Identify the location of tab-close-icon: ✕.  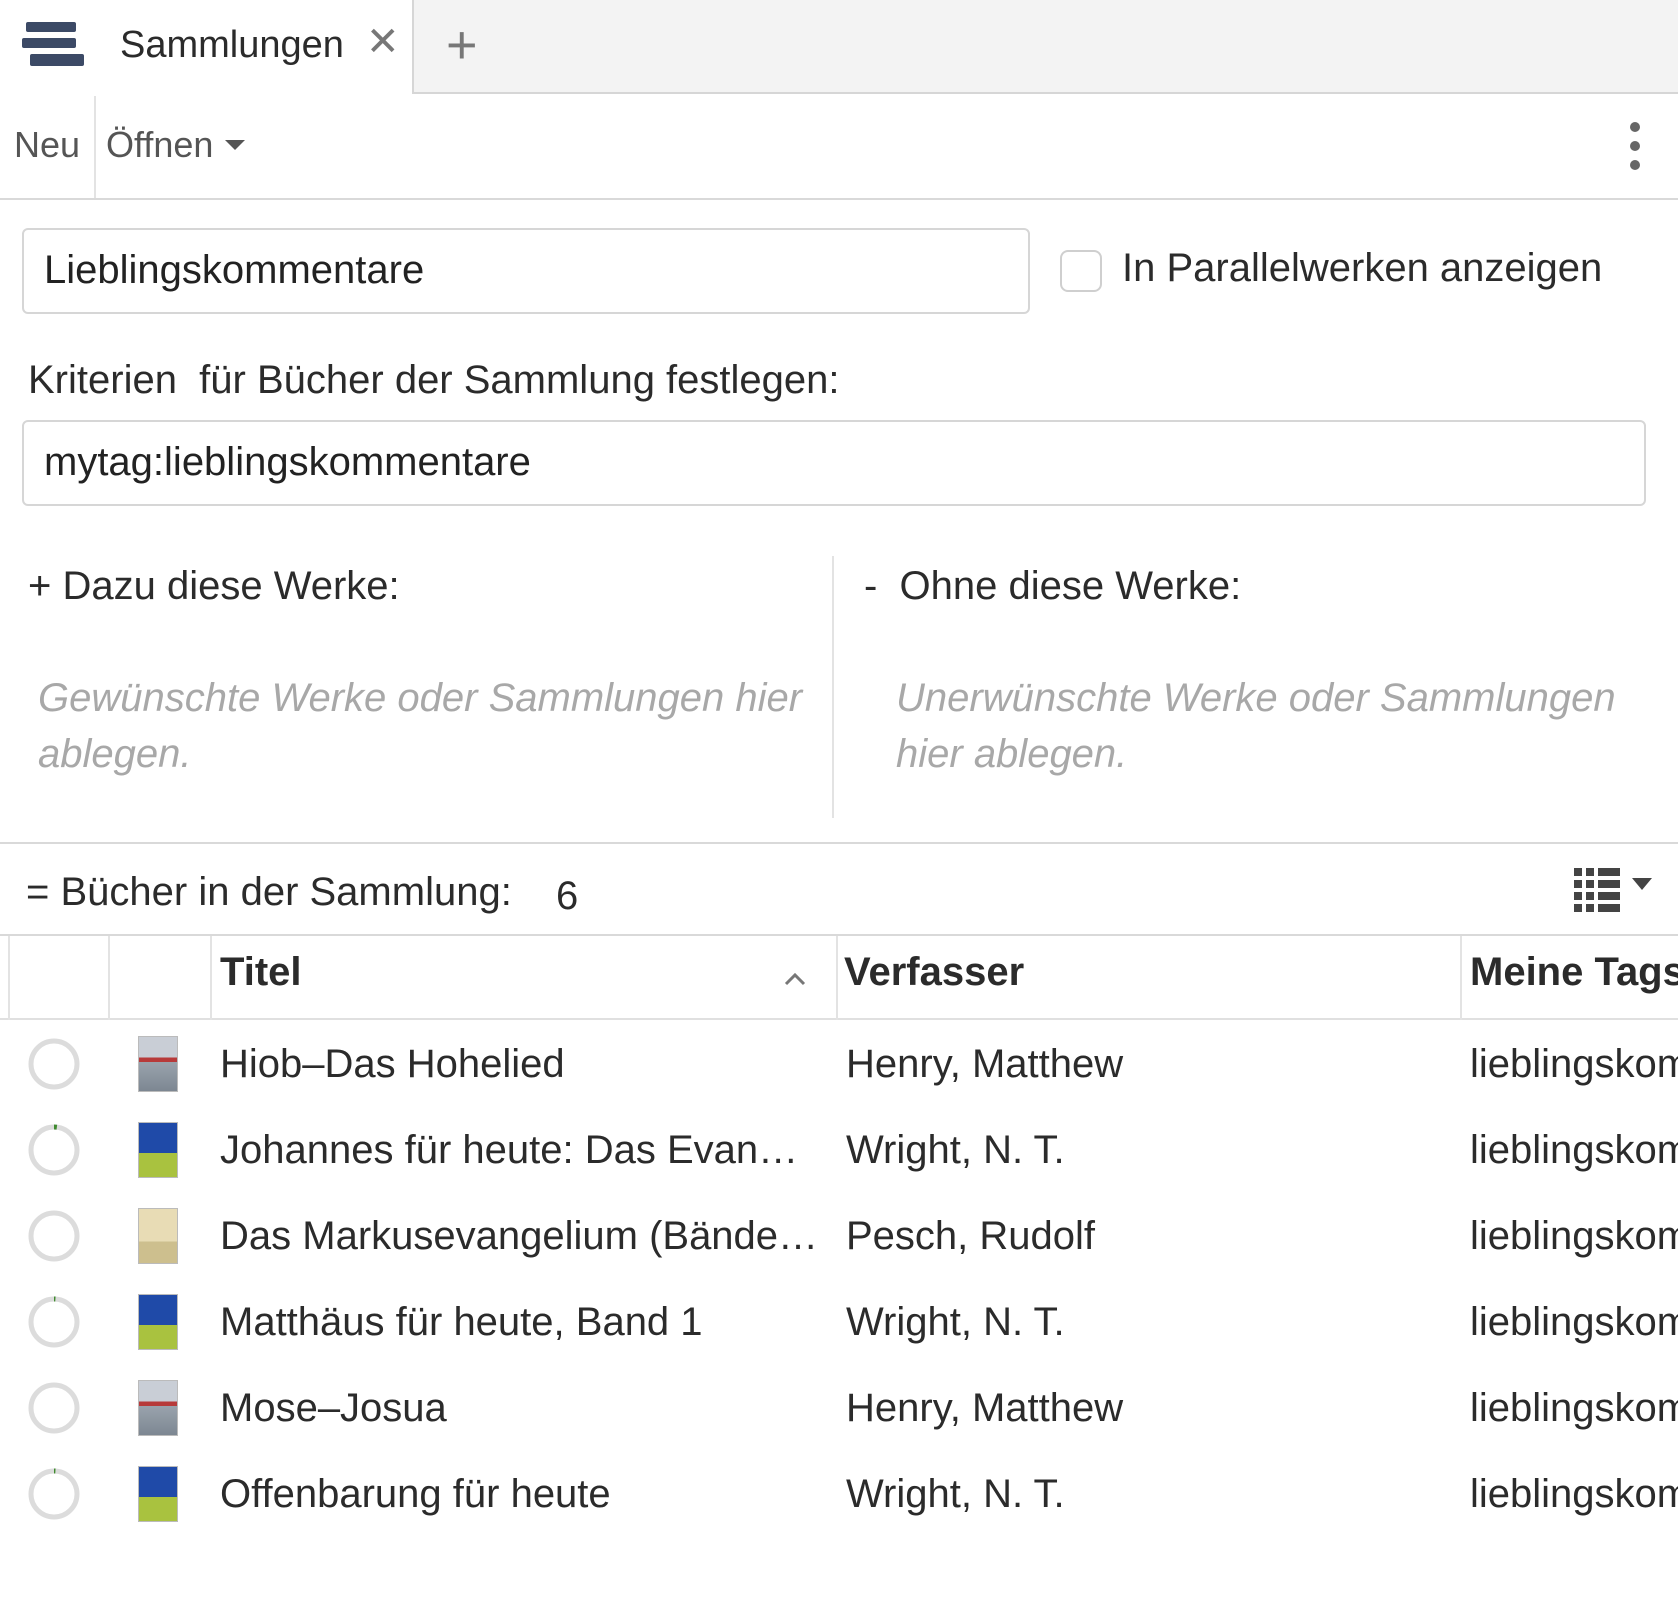
(383, 42).